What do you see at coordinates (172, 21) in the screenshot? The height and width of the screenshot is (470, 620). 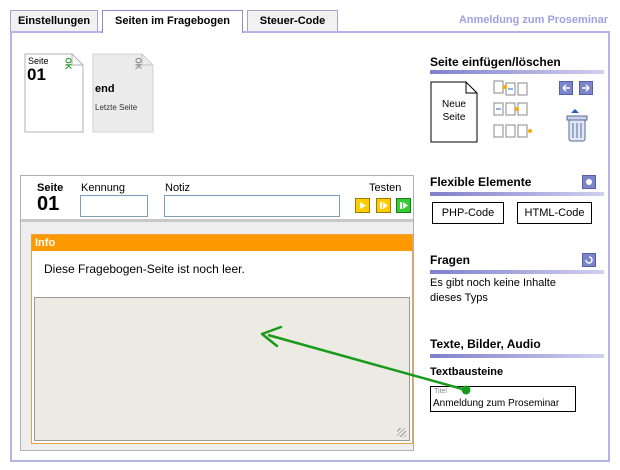 I see `tab-seiten-im-fragebogen: Seiten im Fragebogen` at bounding box center [172, 21].